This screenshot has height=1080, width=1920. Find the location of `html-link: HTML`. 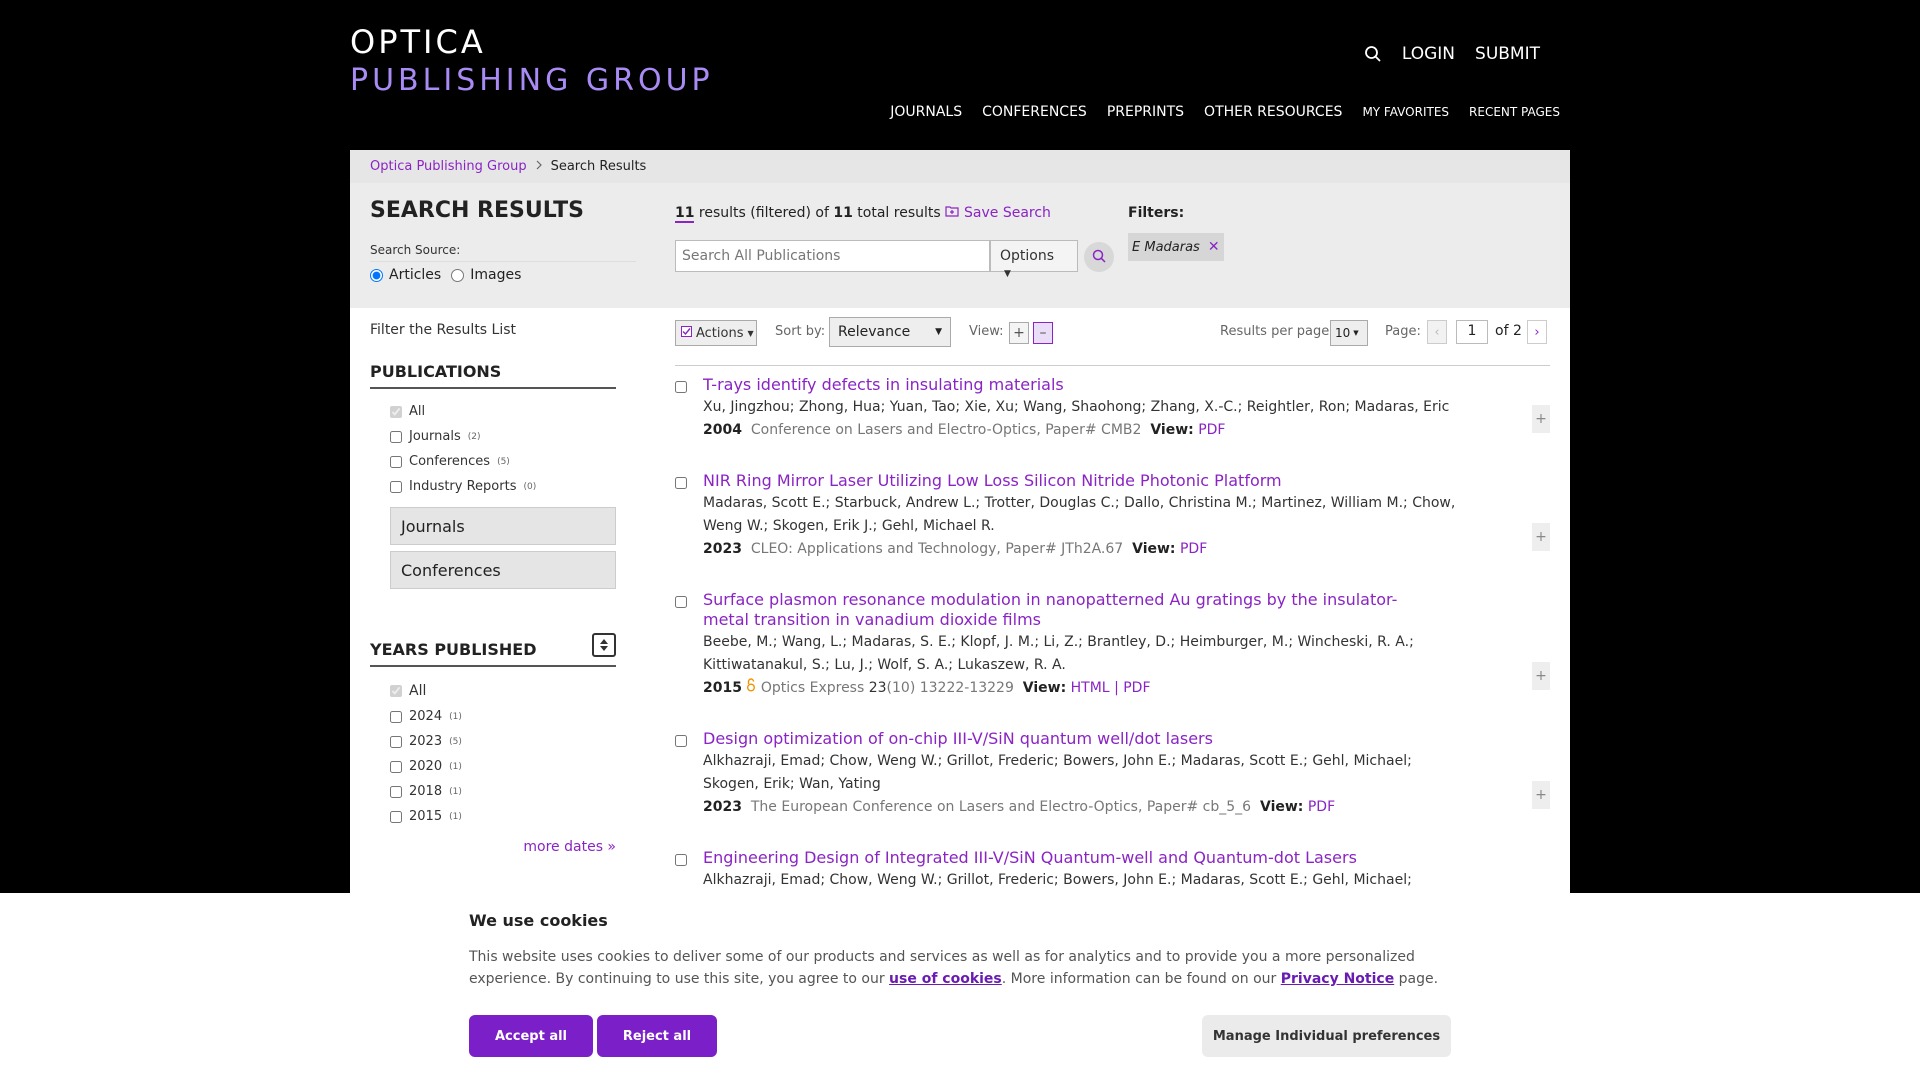

html-link: HTML is located at coordinates (1090, 688).